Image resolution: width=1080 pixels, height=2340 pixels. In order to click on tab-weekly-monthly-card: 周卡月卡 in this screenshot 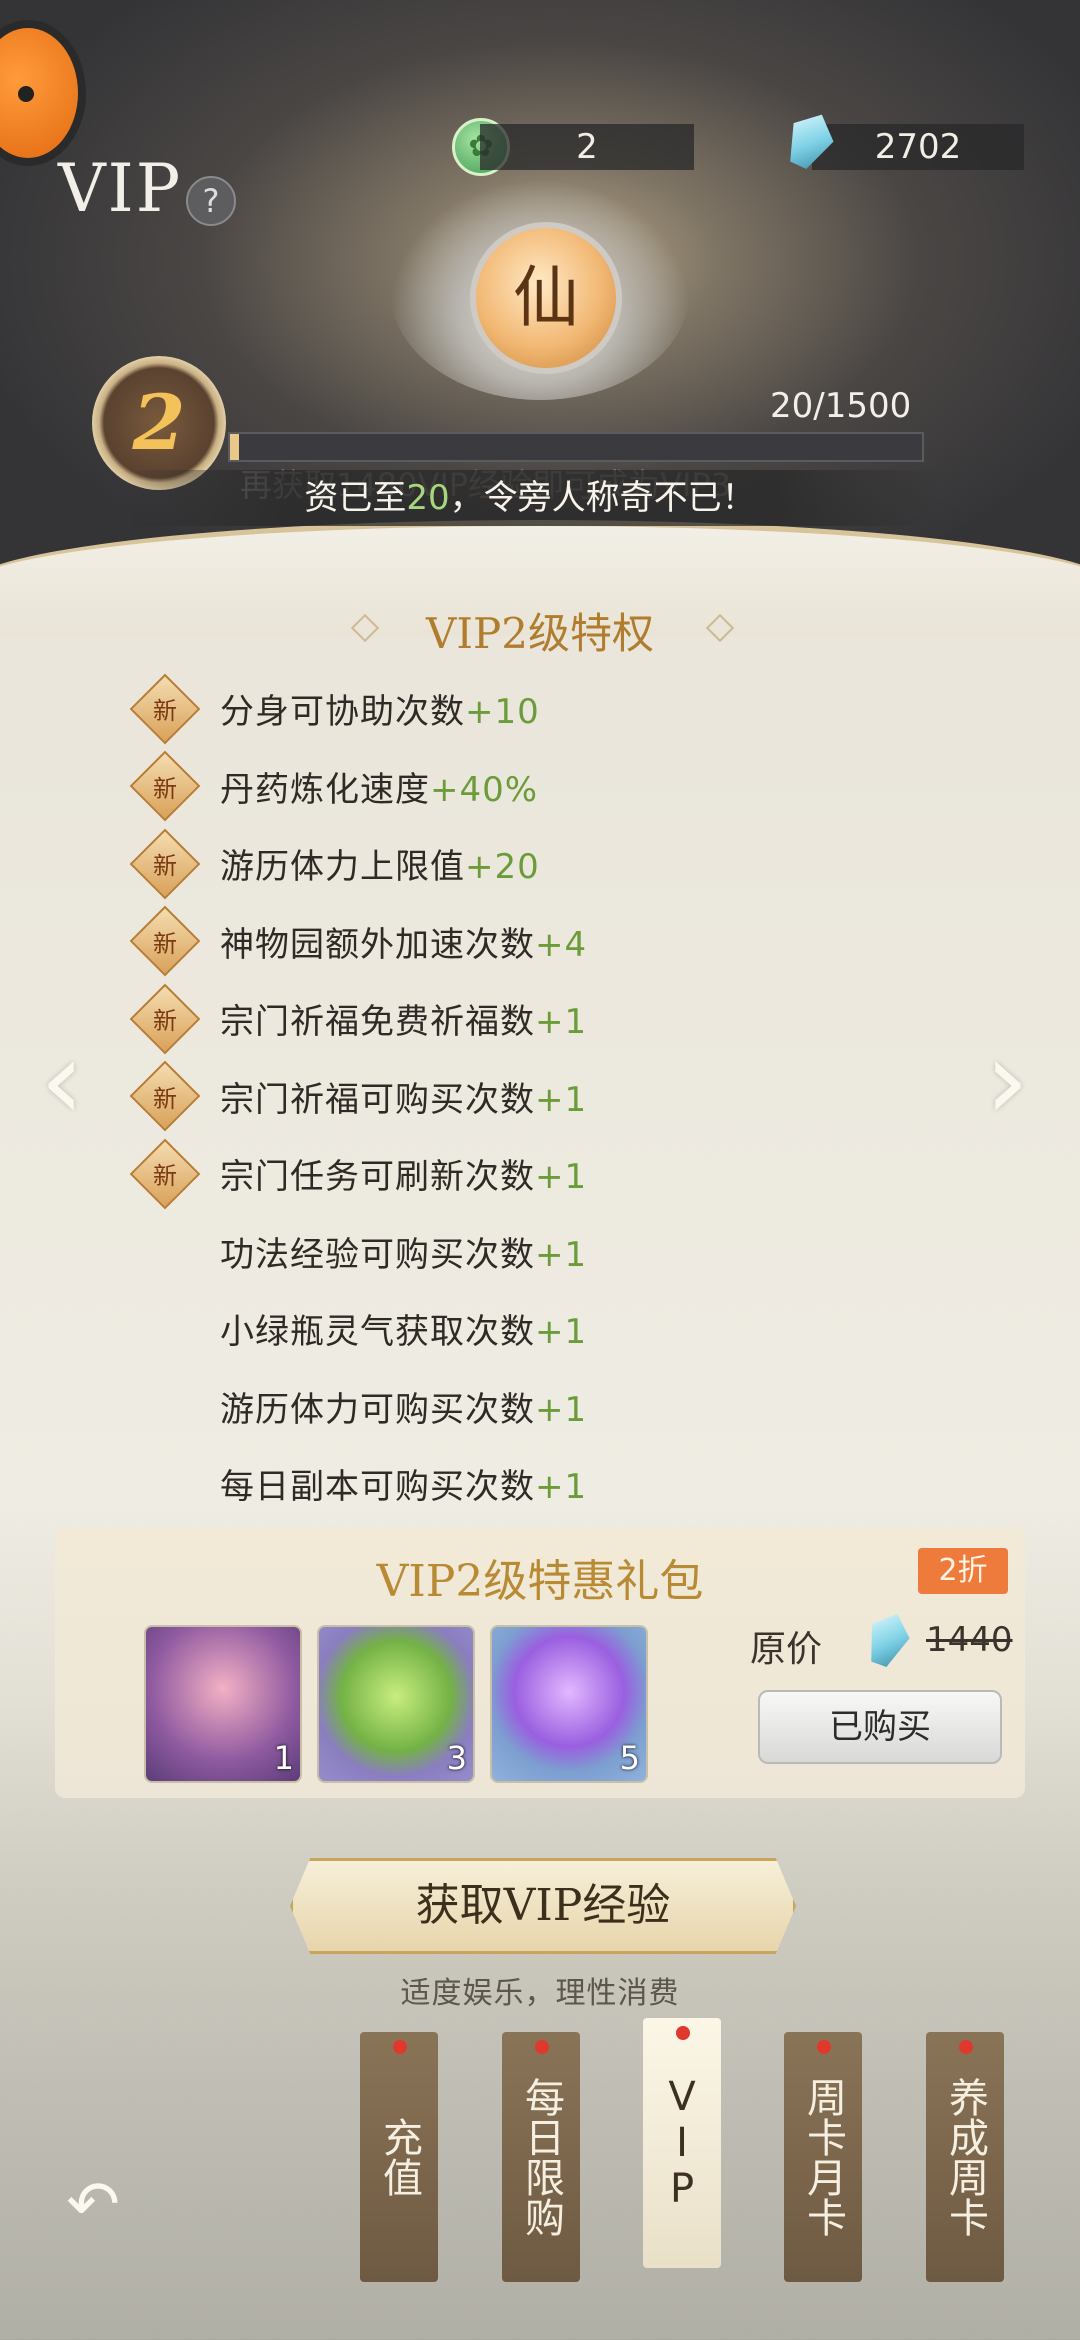, I will do `click(823, 2157)`.